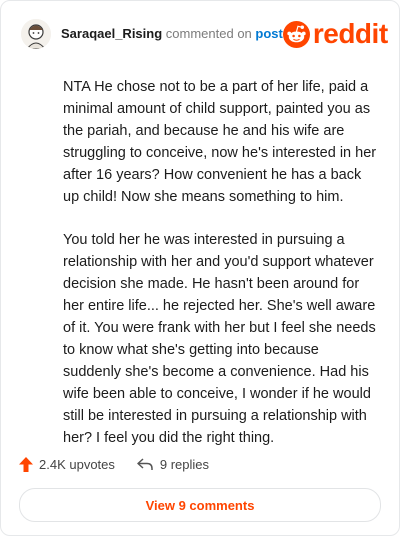 The image size is (400, 536). Describe the element at coordinates (268, 33) in the screenshot. I see `post-link: post` at that location.